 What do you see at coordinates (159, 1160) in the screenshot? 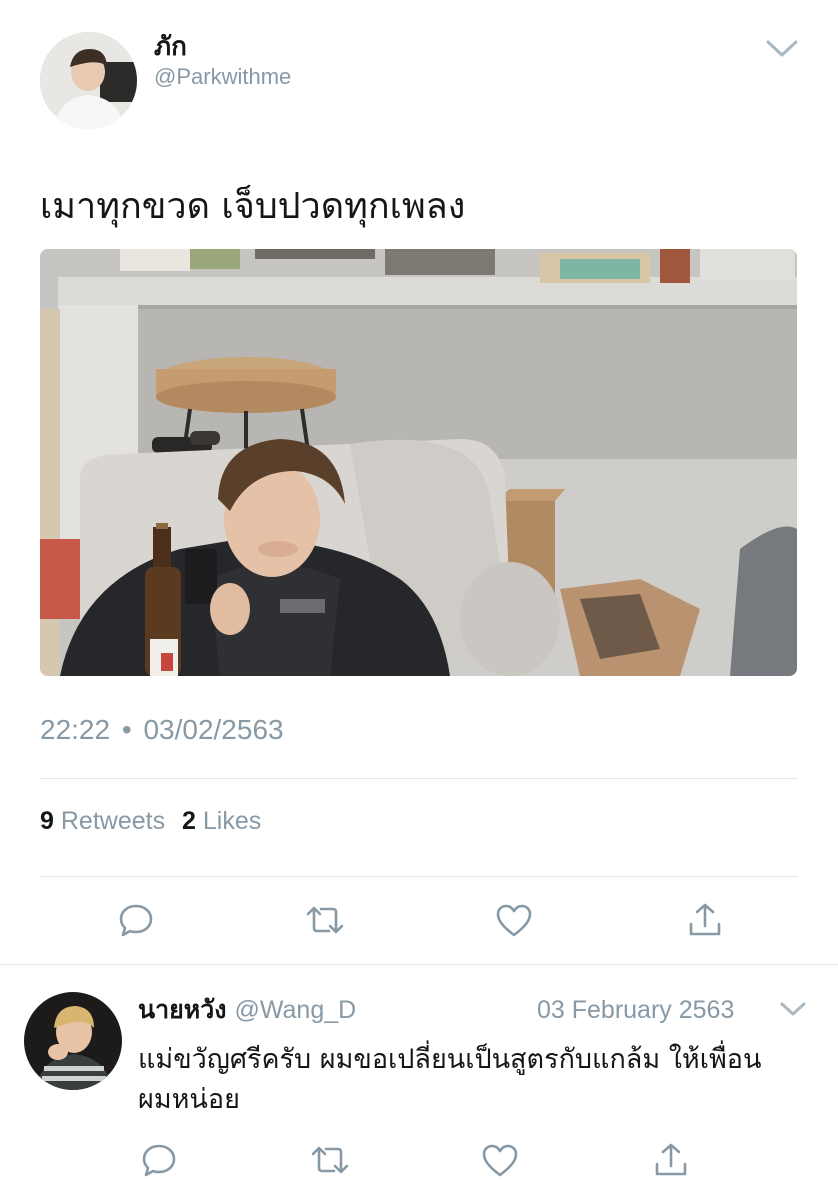
I see `reply-reply-icon` at bounding box center [159, 1160].